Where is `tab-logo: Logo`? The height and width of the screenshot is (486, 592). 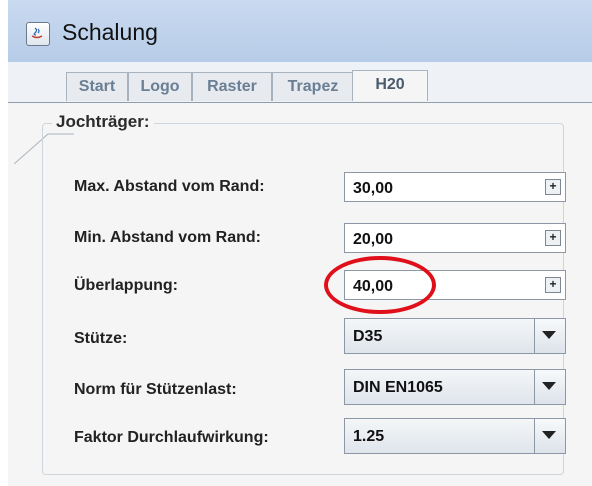
tab-logo: Logo is located at coordinates (160, 86).